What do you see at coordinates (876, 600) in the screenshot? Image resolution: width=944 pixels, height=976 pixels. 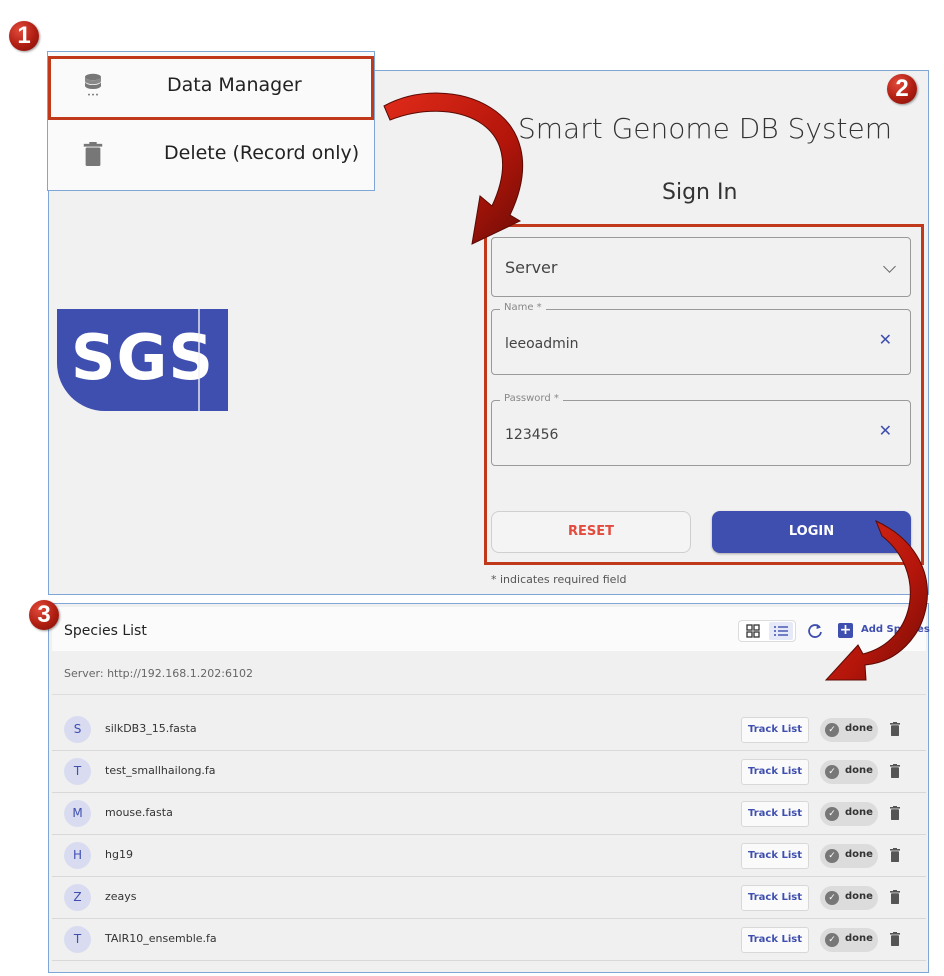 I see `arrow-login-to-species` at bounding box center [876, 600].